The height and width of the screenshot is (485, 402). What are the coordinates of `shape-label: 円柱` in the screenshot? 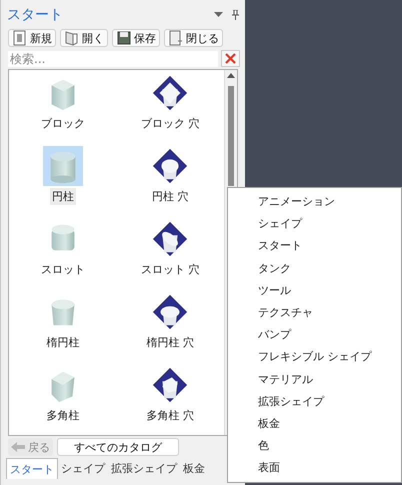 It's located at (63, 196).